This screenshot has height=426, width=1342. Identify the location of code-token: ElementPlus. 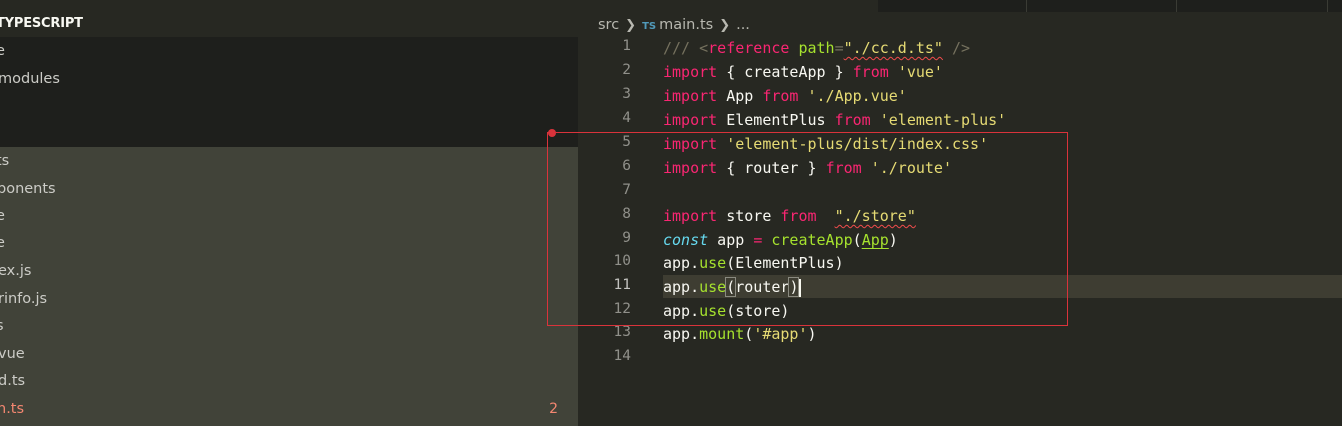
(776, 120).